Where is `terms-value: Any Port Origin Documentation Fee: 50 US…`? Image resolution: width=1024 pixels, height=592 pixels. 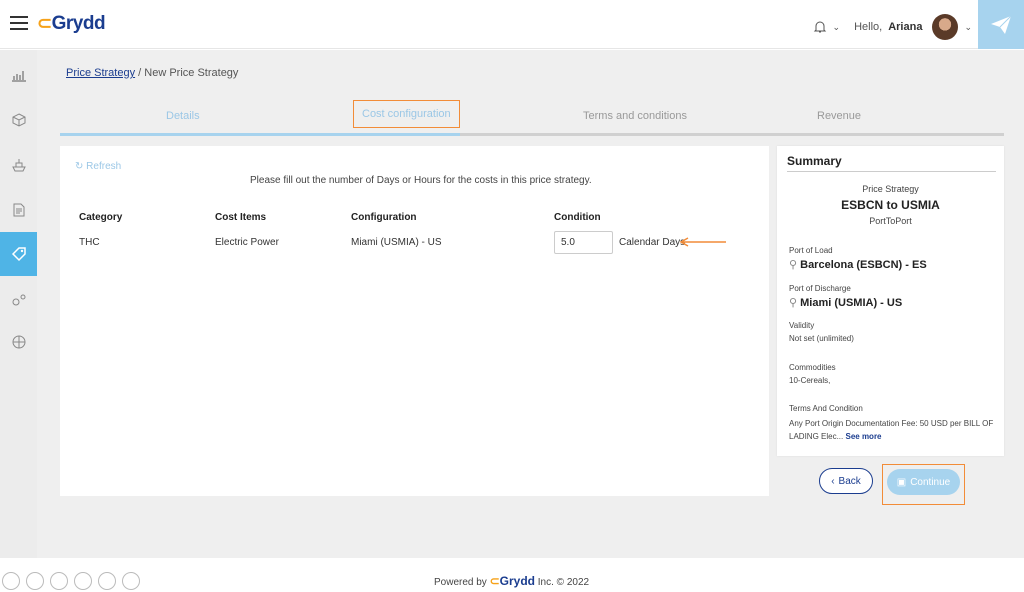 terms-value: Any Port Origin Documentation Fee: 50 US… is located at coordinates (891, 430).